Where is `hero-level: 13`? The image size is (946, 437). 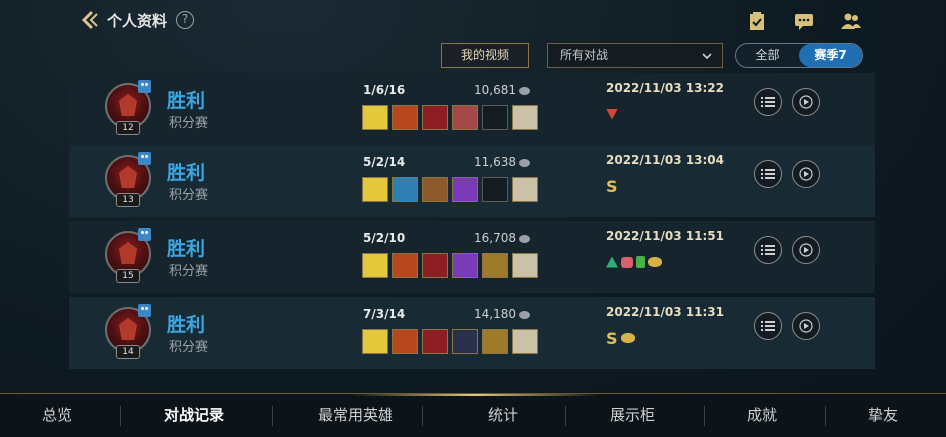 hero-level: 13 is located at coordinates (128, 200).